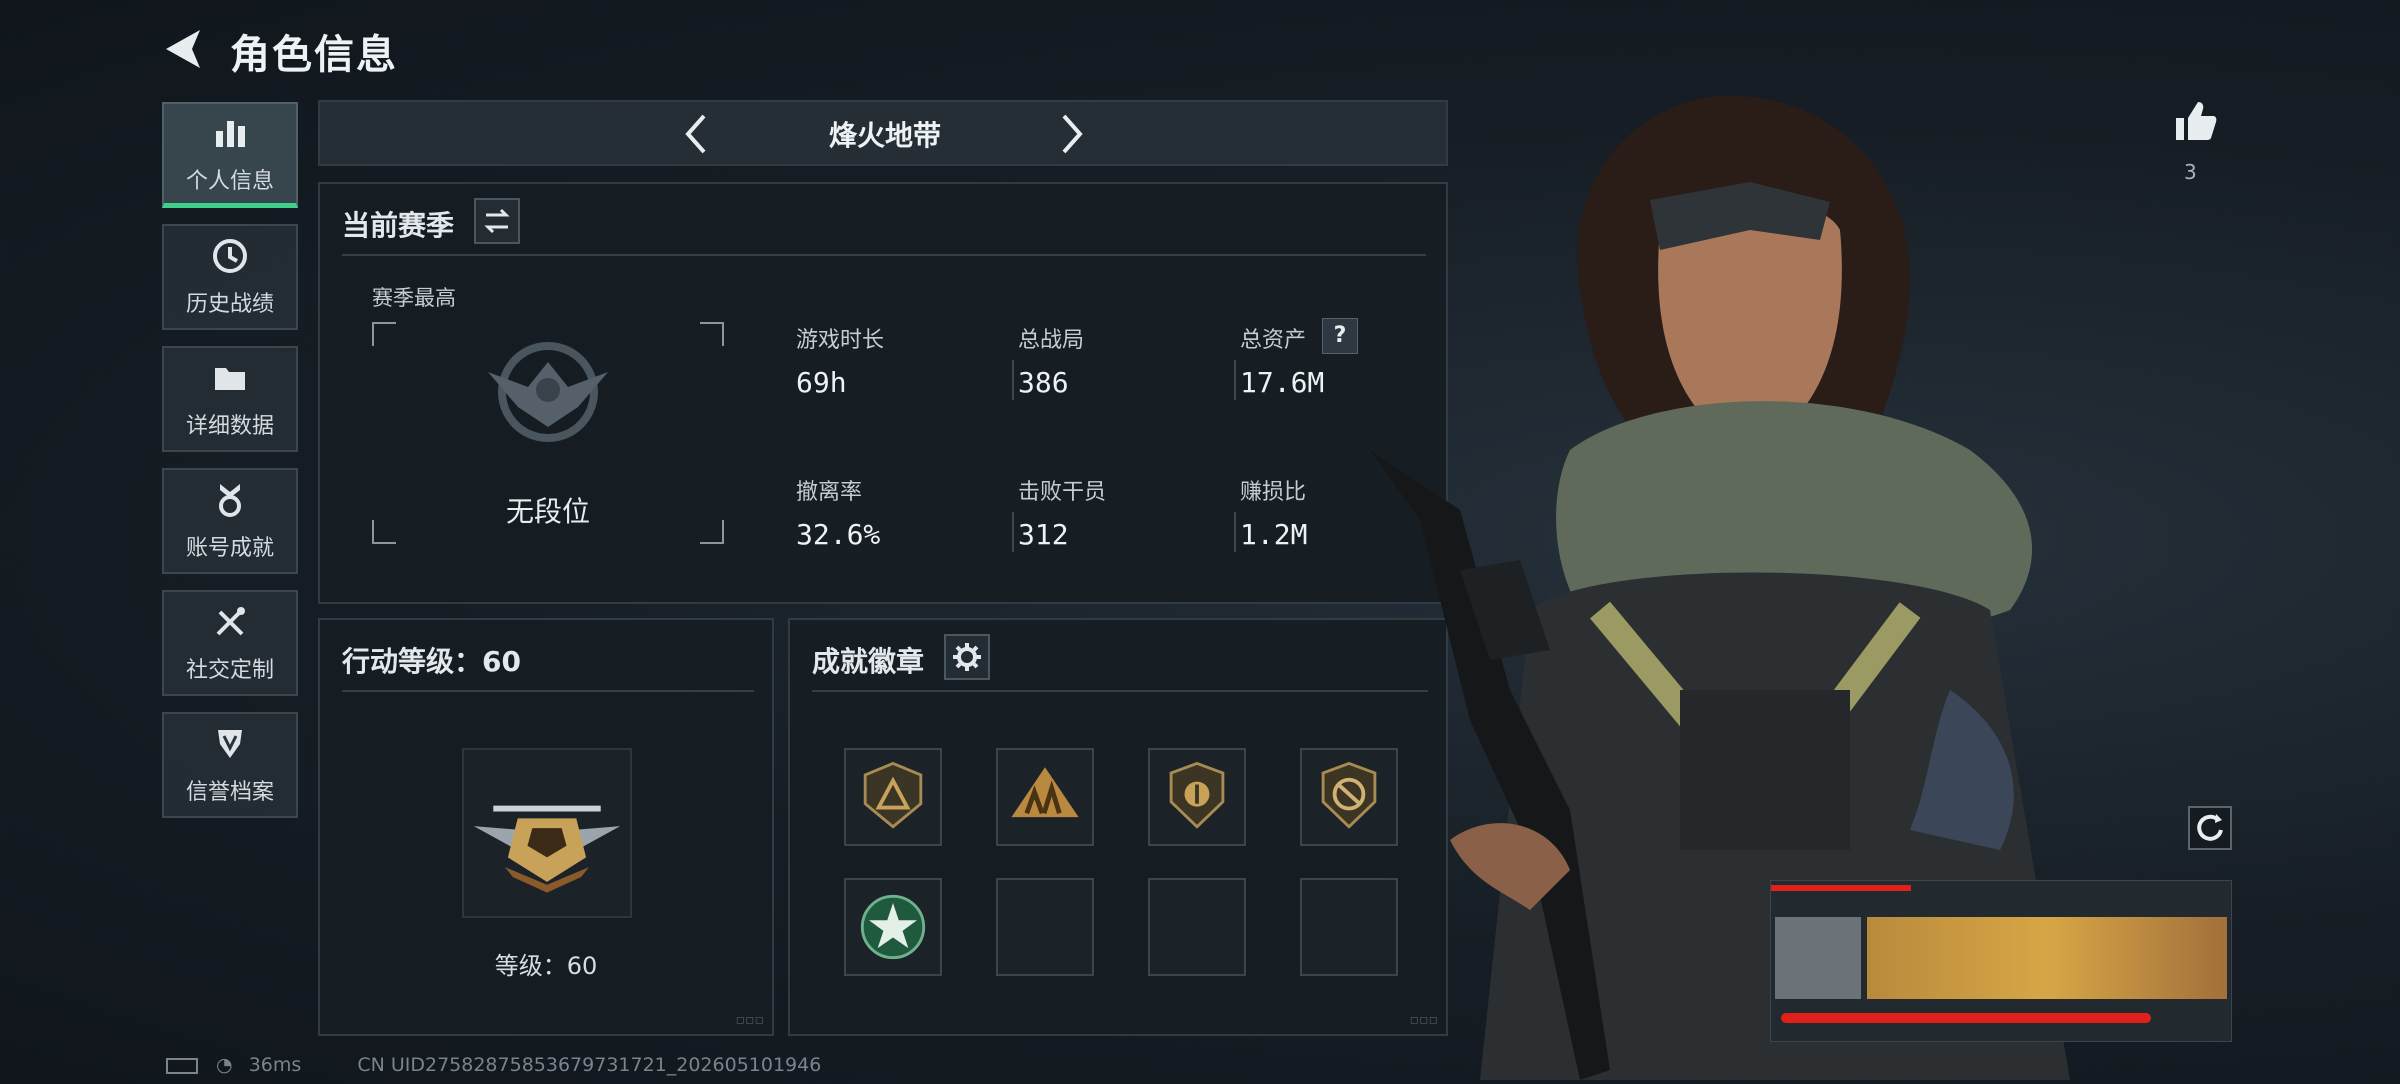  I want to click on nav-item-achievements: 账号成就, so click(230, 521).